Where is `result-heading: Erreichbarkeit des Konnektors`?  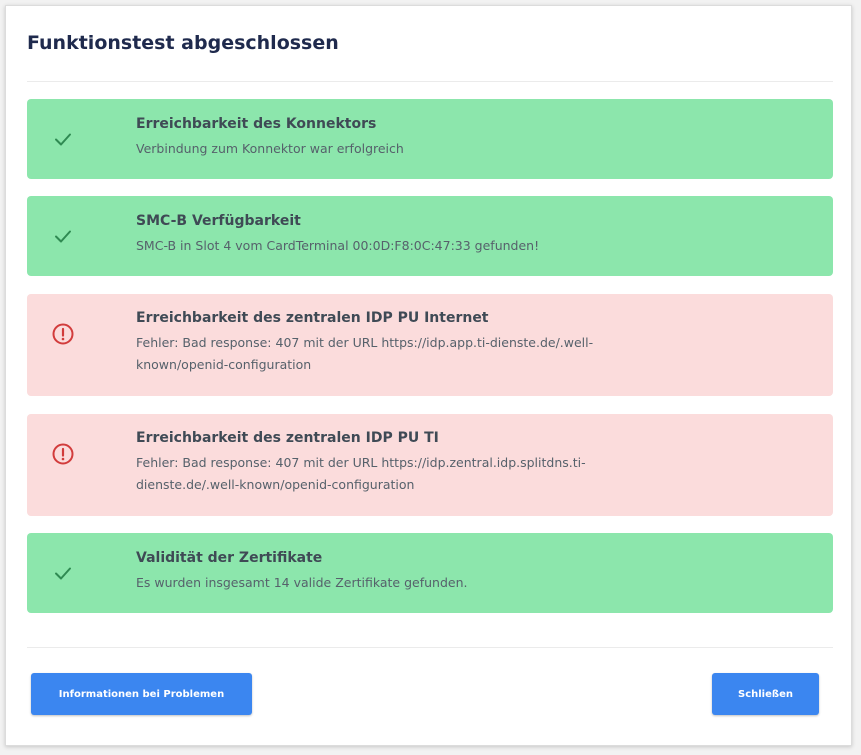 result-heading: Erreichbarkeit des Konnektors is located at coordinates (256, 124).